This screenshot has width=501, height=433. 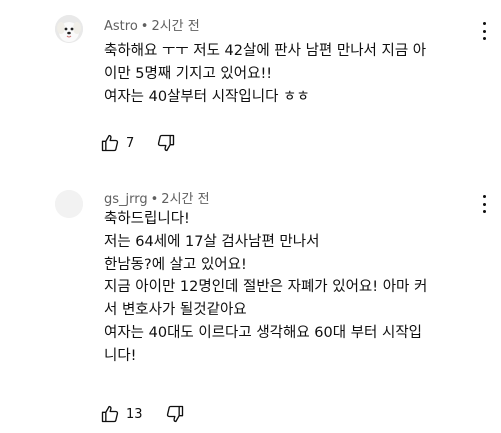 I want to click on comment-meta: gs_jrrg • 2시간 전, so click(x=157, y=197).